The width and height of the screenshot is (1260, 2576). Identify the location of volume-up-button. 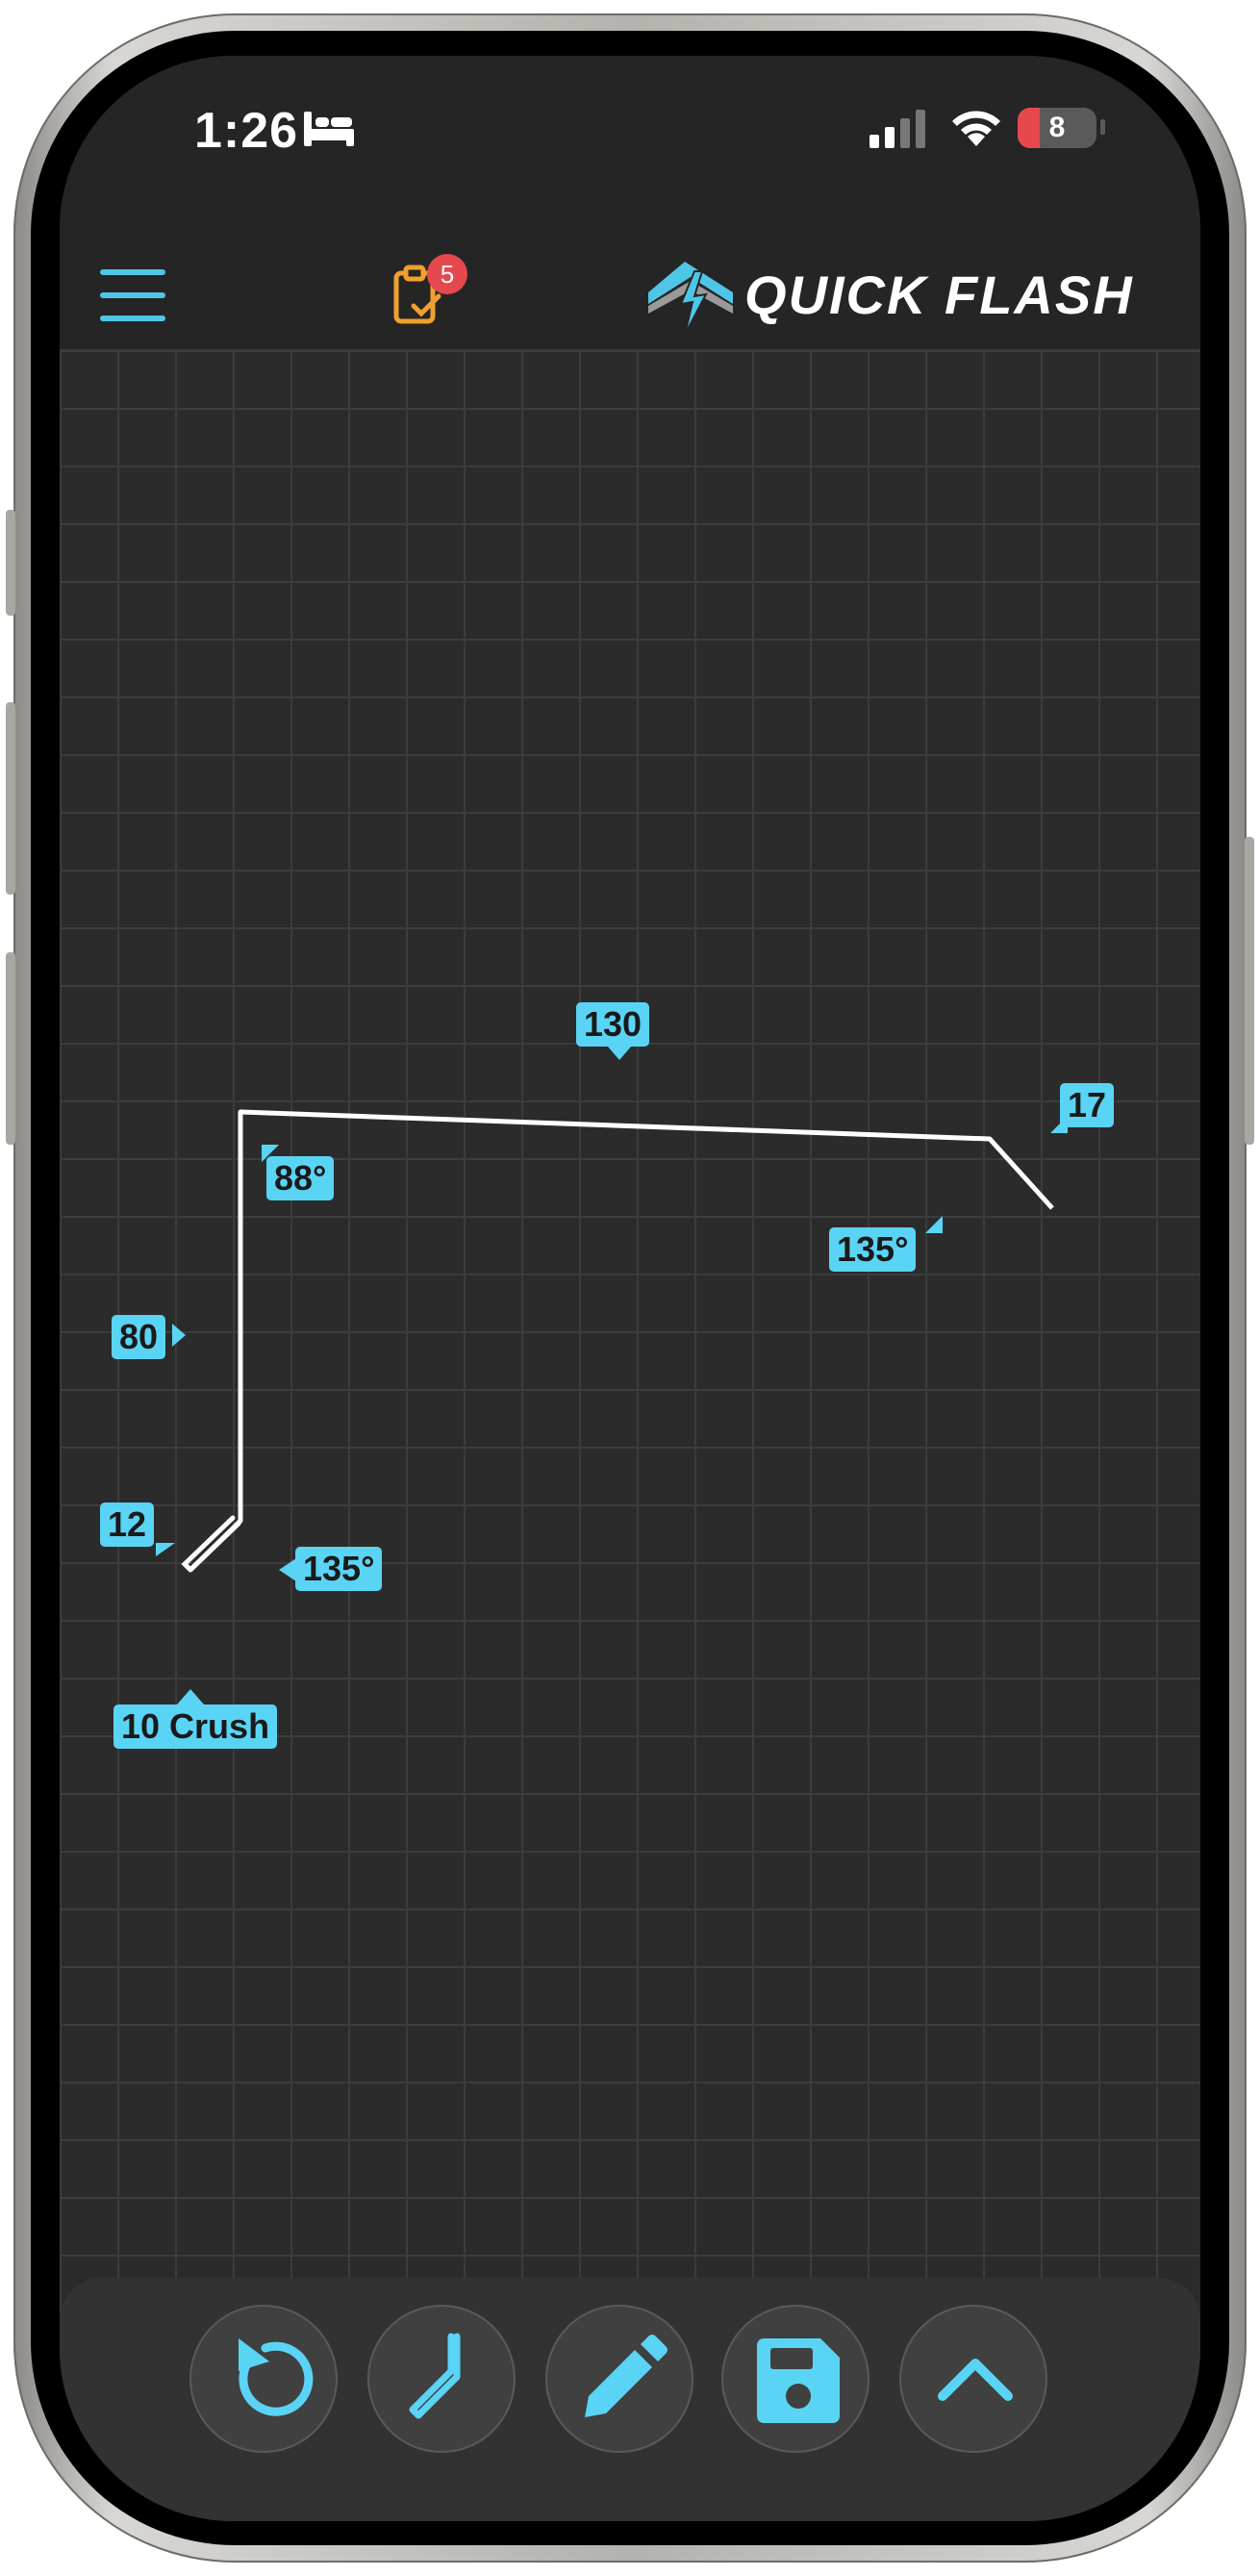
(11, 799).